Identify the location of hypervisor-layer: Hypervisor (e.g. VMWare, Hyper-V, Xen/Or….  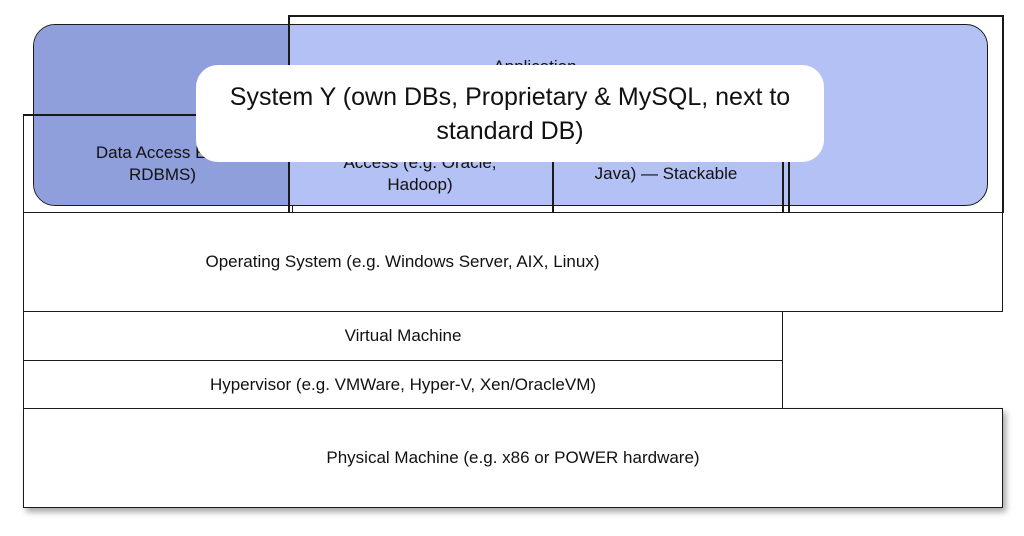
(403, 384).